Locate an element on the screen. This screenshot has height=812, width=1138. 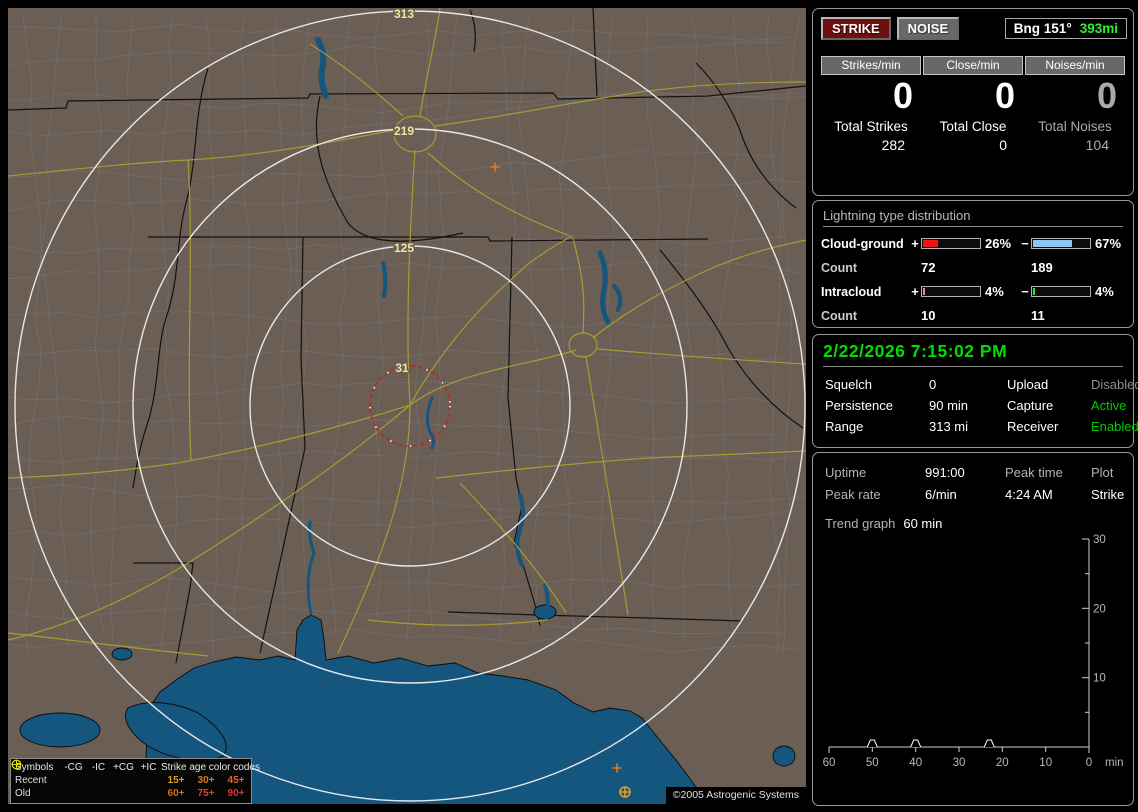
ic-negative-count: 11 is located at coordinates (1038, 315).